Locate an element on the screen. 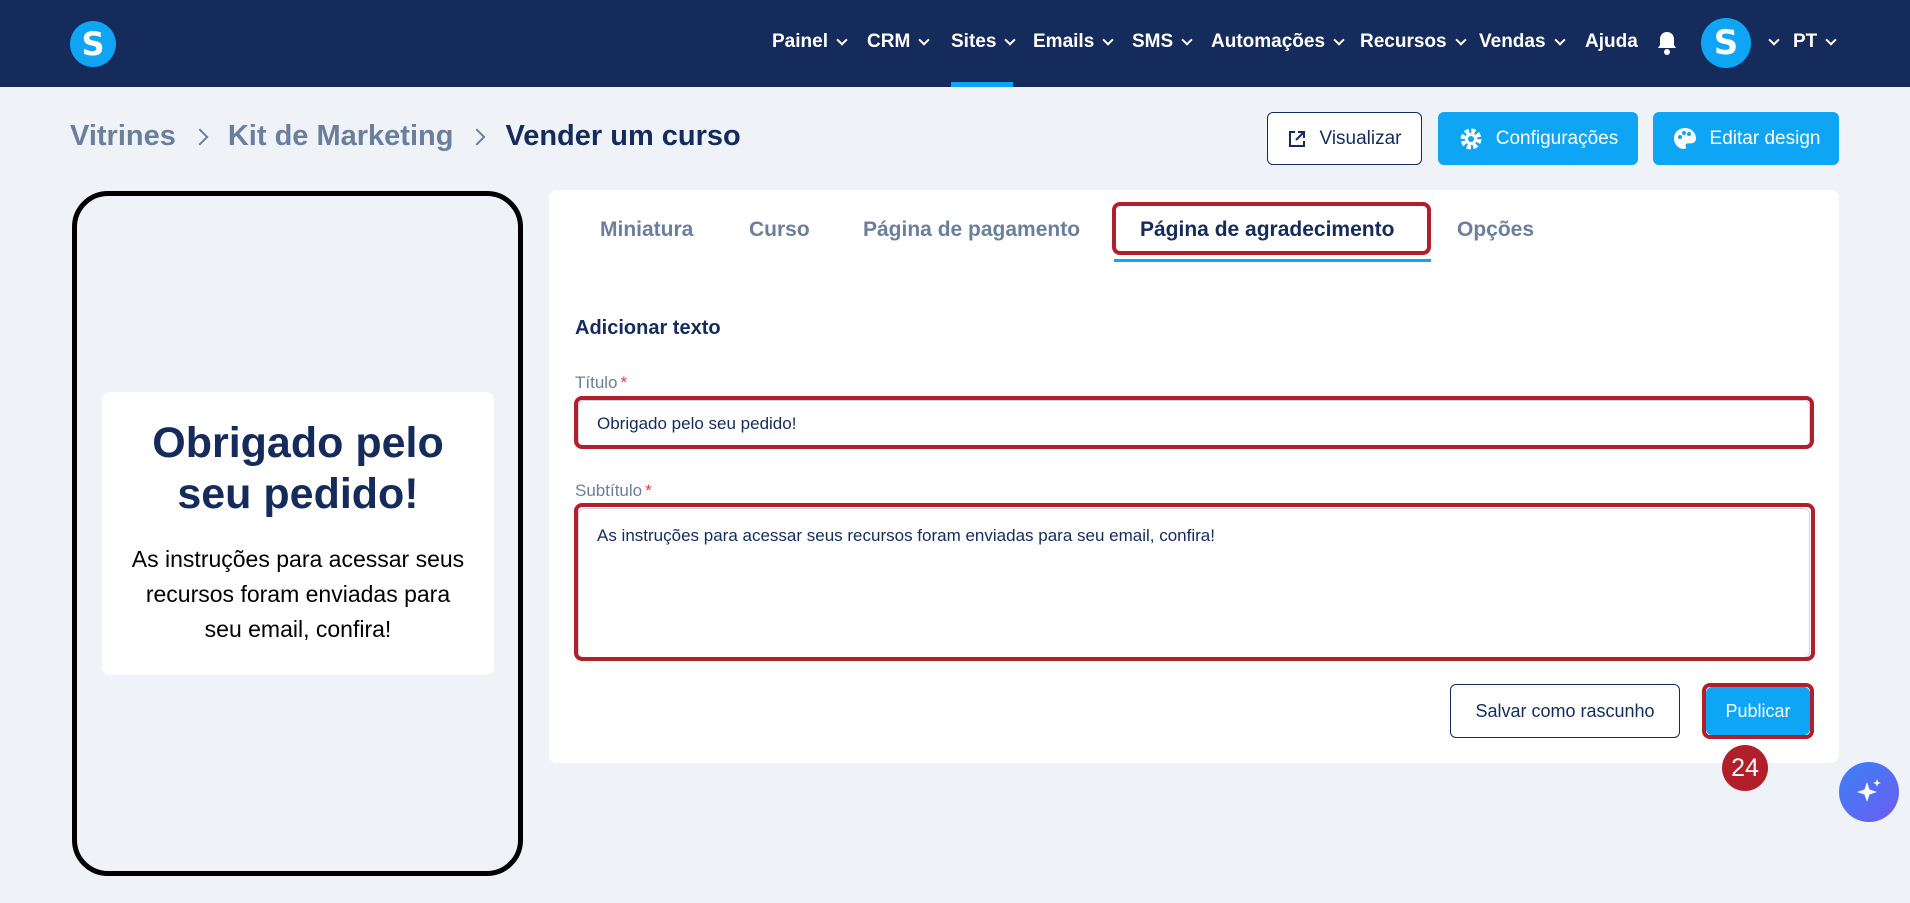  tab-opcoes: Opções is located at coordinates (1495, 230).